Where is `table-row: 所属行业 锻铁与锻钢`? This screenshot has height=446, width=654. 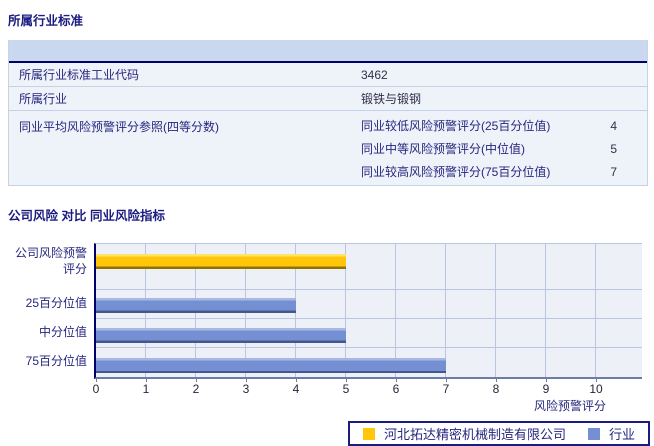
table-row: 所属行业 锻铁与锻钢 is located at coordinates (328, 99).